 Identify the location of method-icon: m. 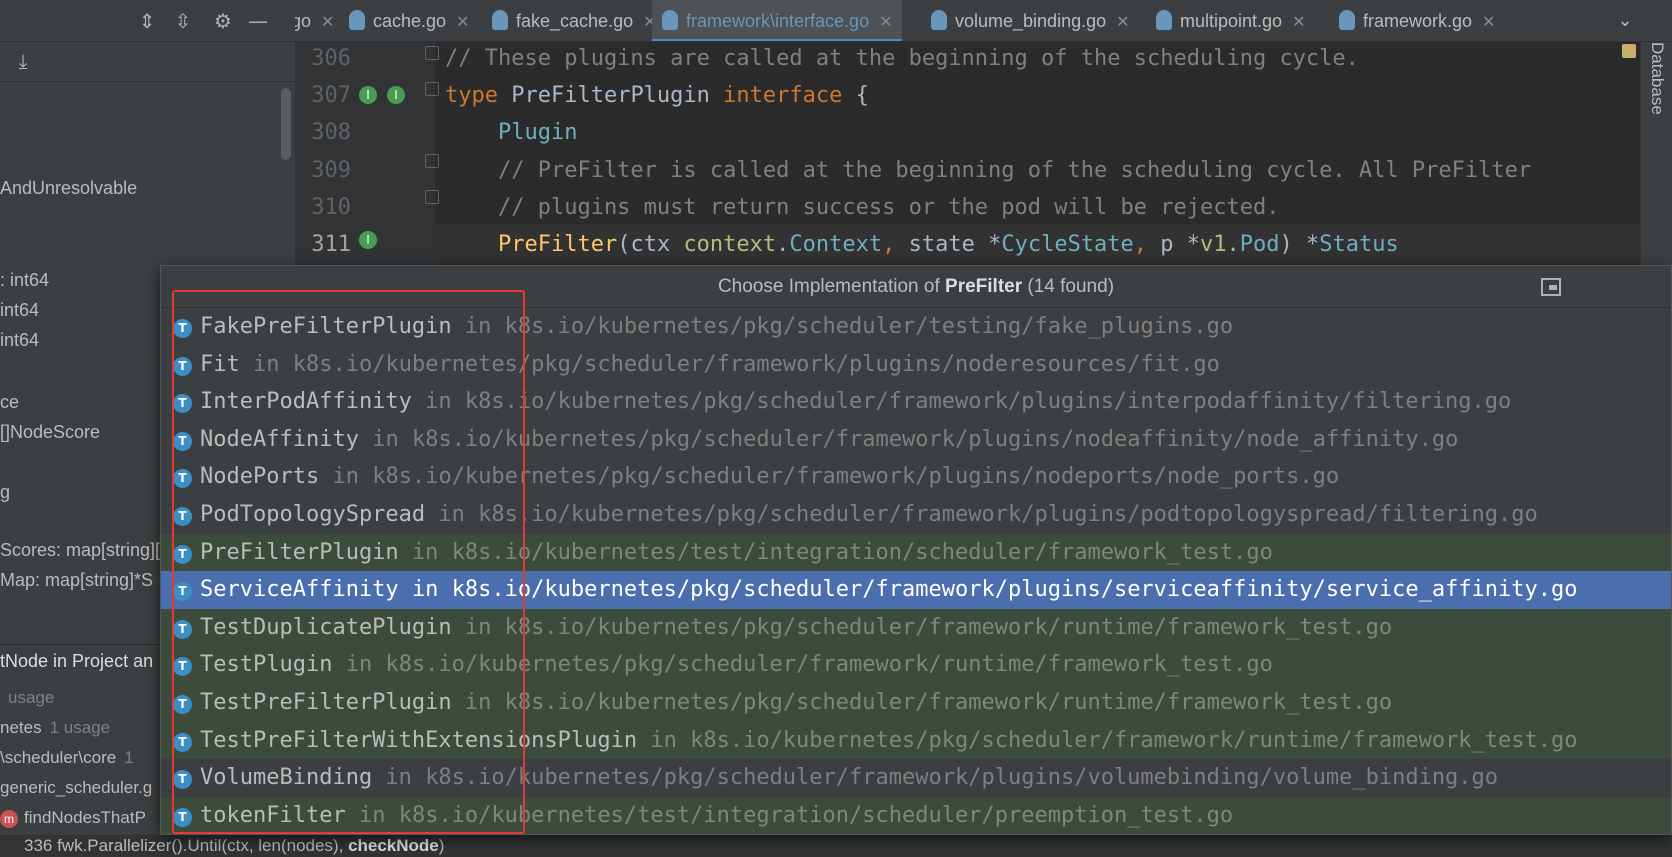
(9, 818).